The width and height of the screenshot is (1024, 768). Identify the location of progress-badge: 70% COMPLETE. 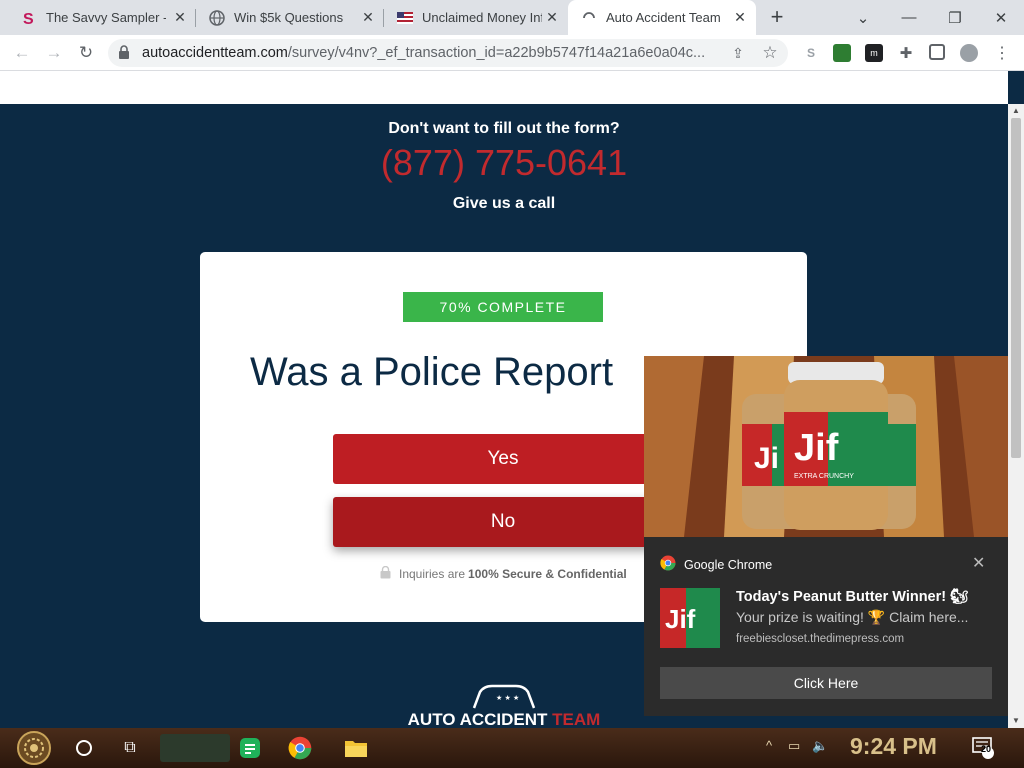
(503, 307).